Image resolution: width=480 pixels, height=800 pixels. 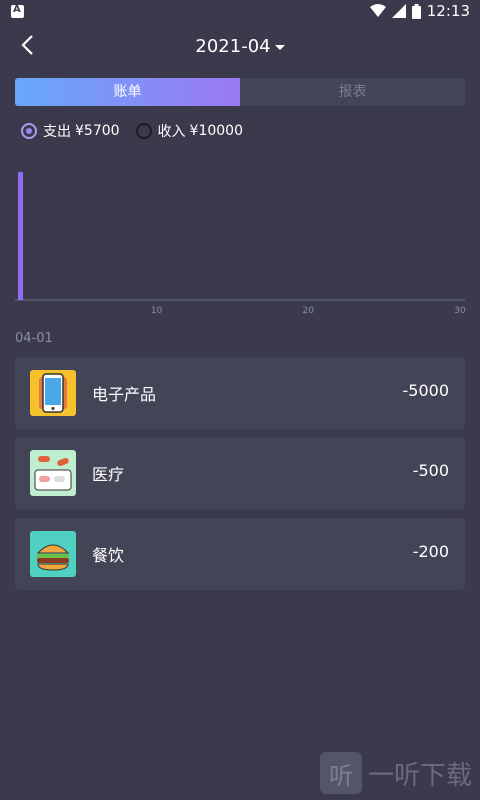 What do you see at coordinates (143, 131) in the screenshot?
I see `radio-unselected-icon` at bounding box center [143, 131].